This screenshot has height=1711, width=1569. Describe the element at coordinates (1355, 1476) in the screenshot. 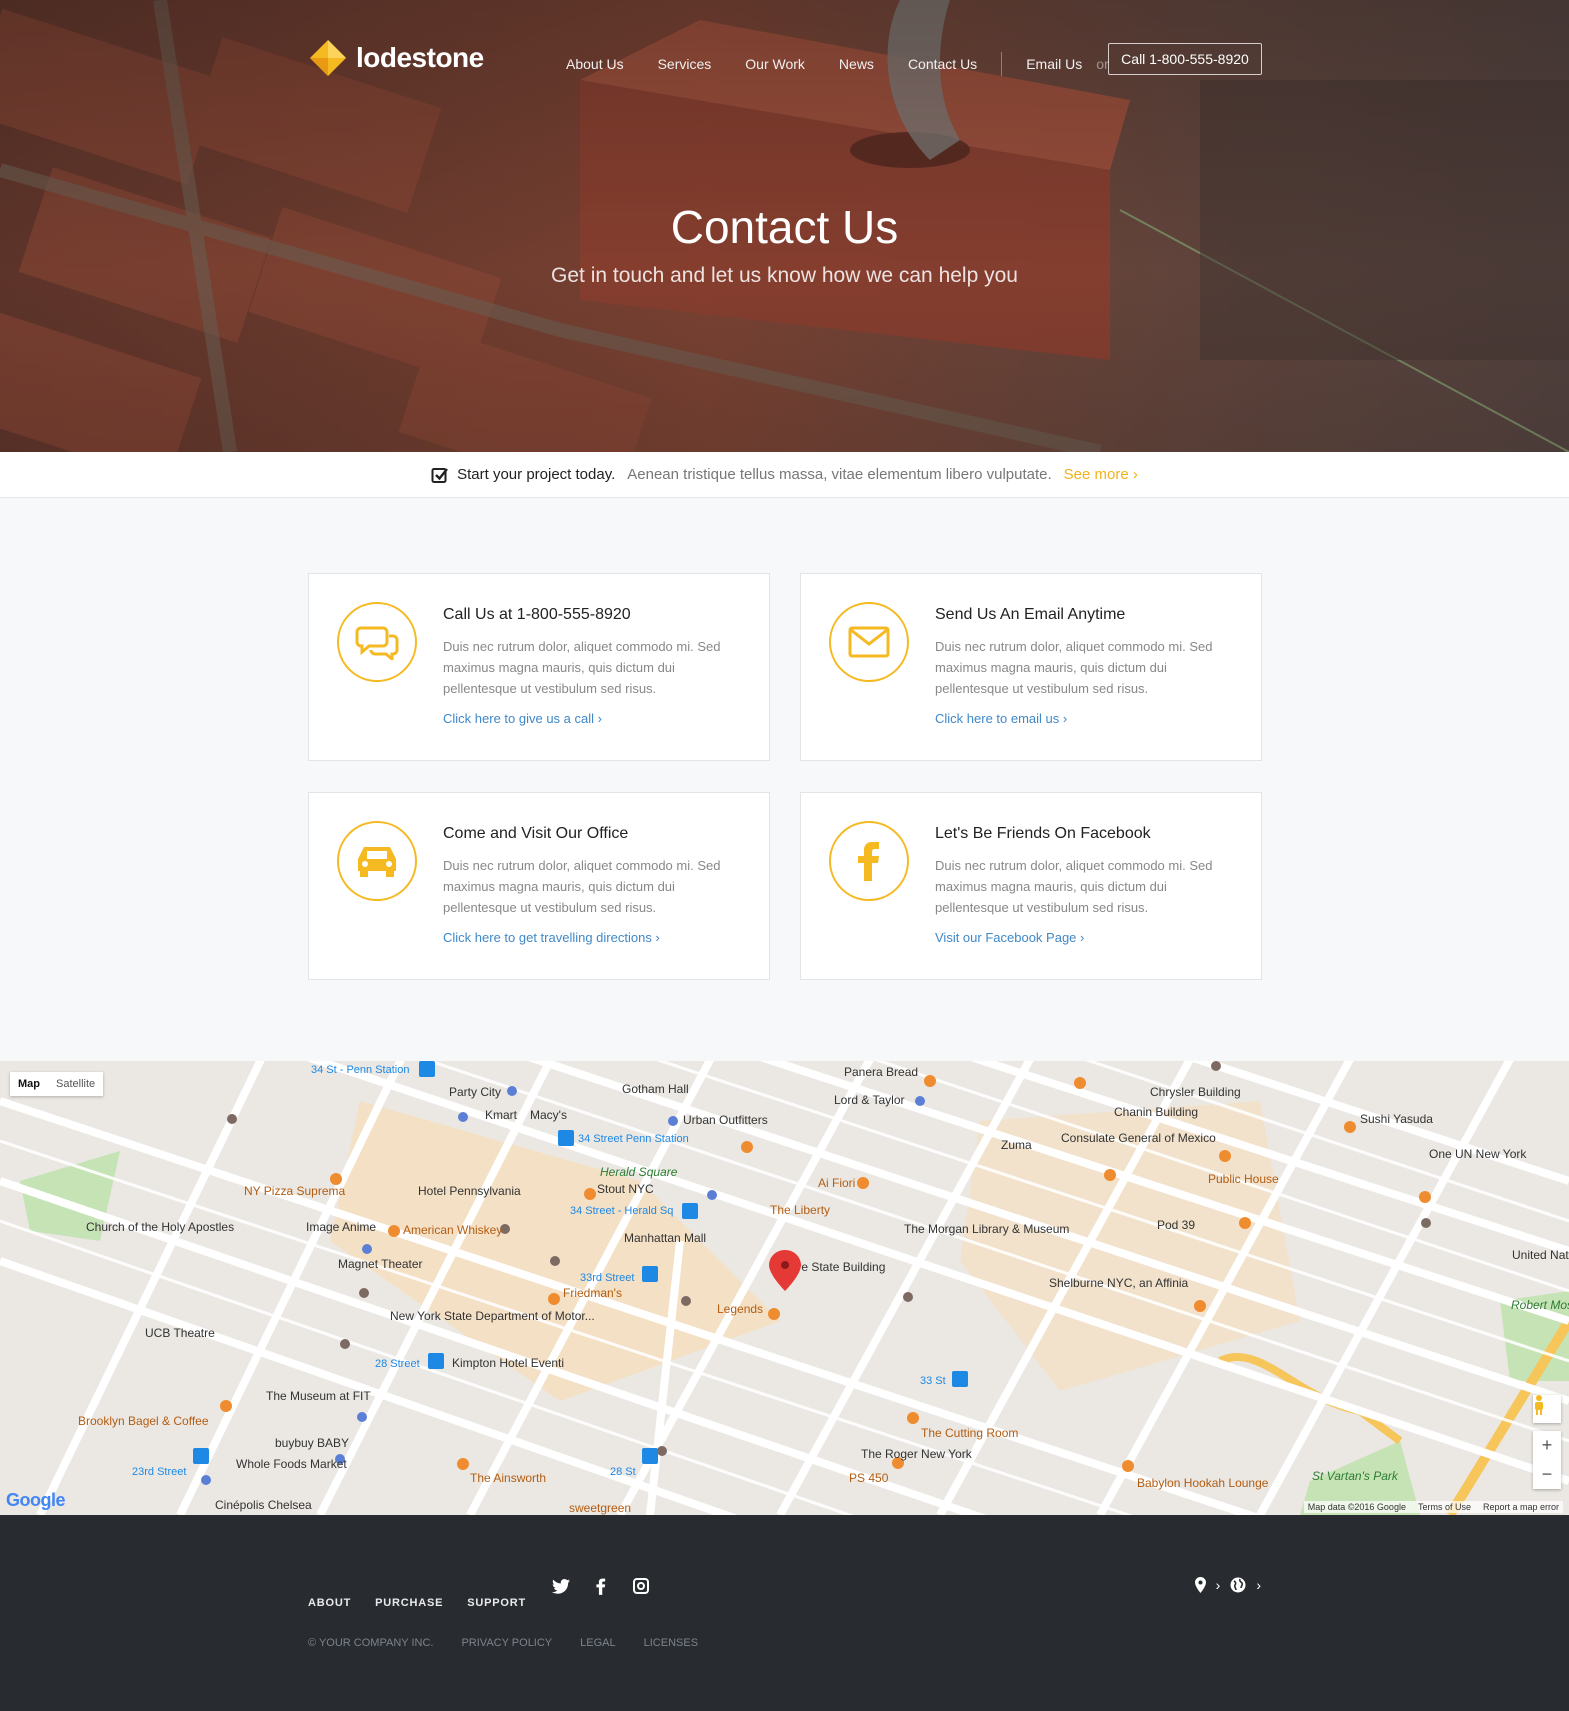

I see `map-label: St Vartan's Park` at that location.